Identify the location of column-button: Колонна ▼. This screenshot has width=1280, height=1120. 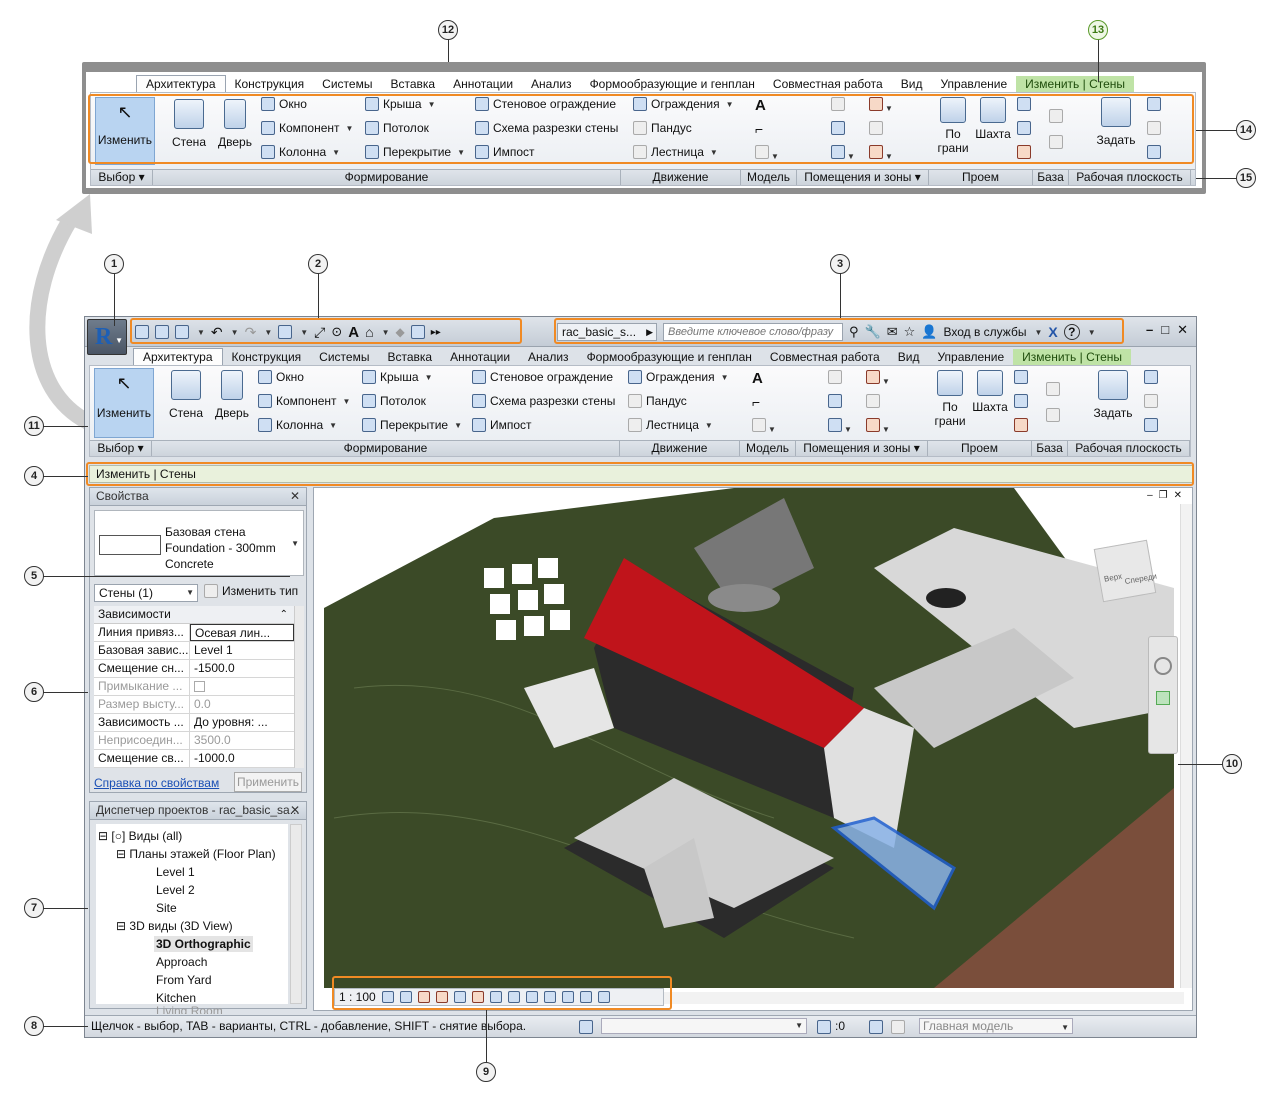
(297, 425).